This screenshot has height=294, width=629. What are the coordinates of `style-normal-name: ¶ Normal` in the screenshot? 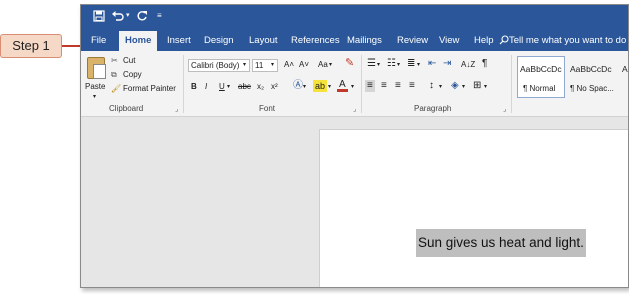 It's located at (539, 88).